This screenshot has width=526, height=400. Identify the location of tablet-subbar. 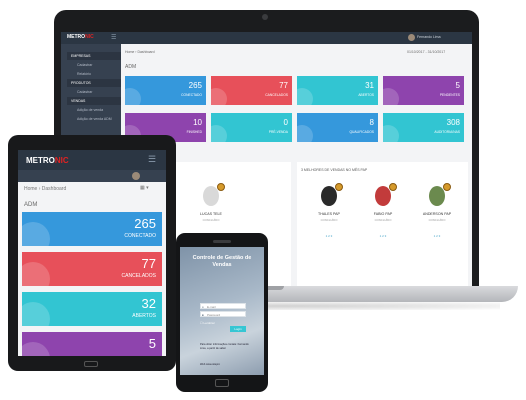
(92, 176).